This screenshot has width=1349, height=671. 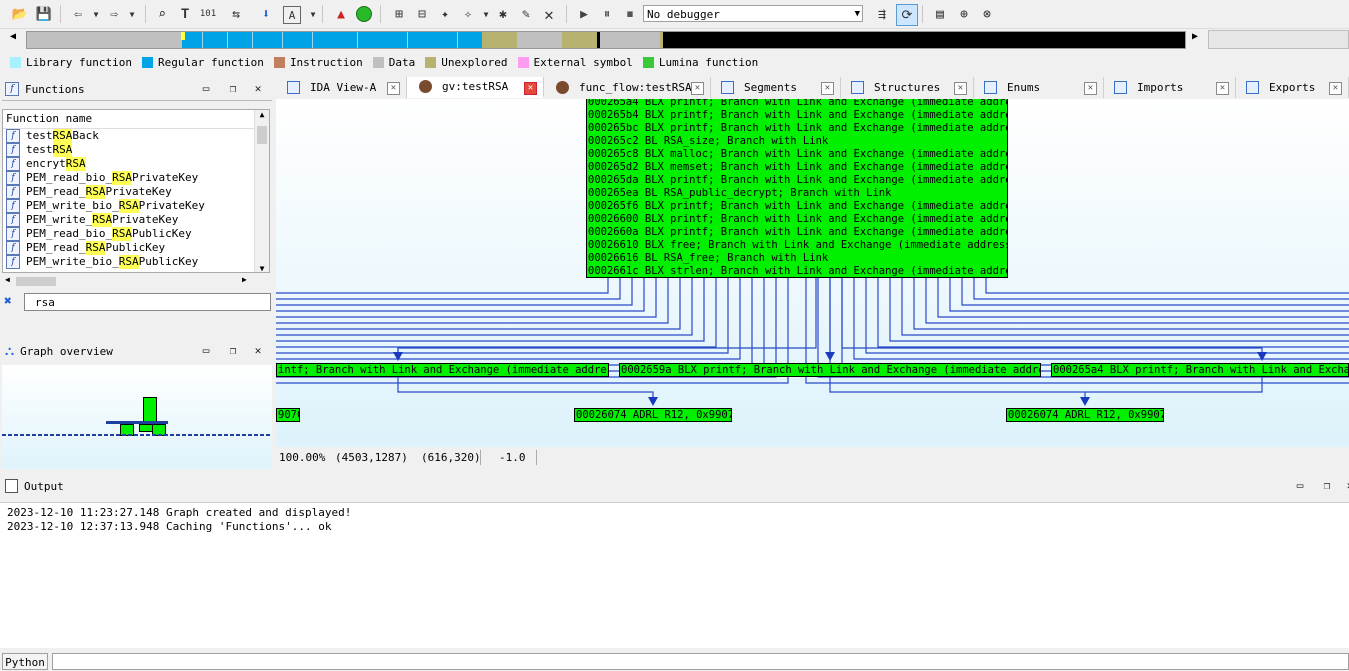 I want to click on back-arrow-icon: ⇦, so click(x=78, y=14).